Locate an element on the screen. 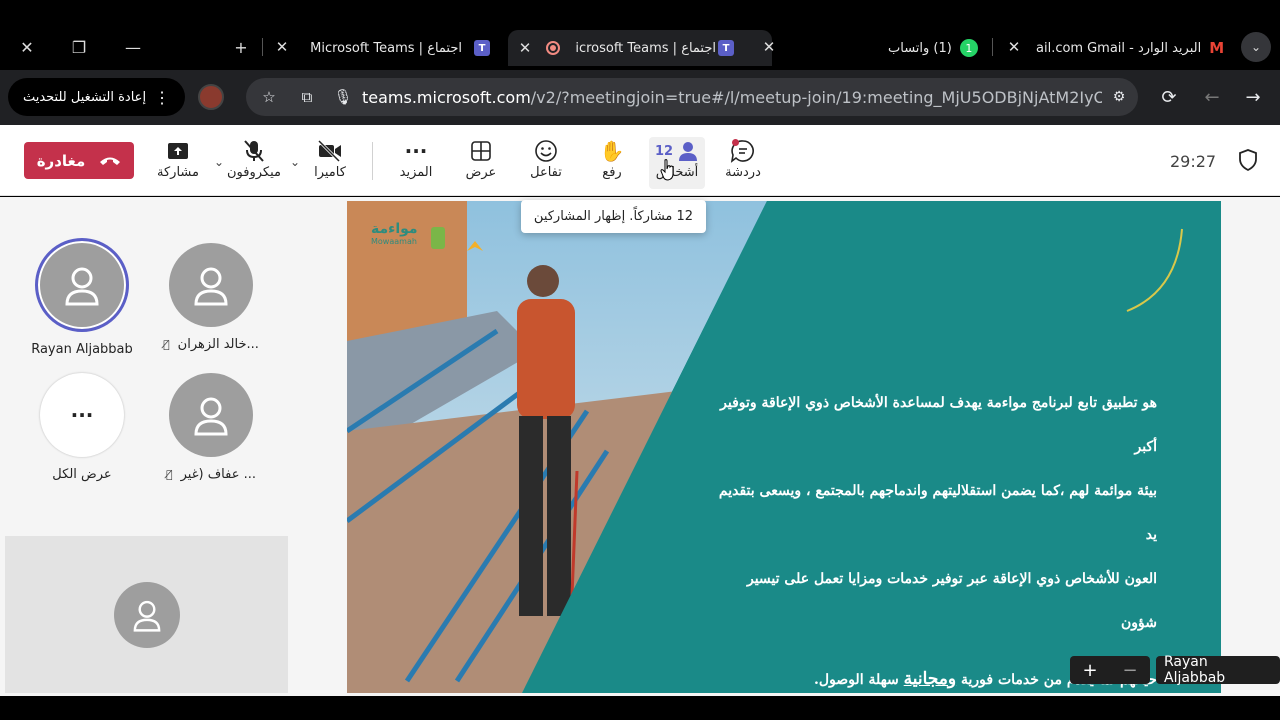 The width and height of the screenshot is (1280, 720). react-button: تفاعل is located at coordinates (546, 163).